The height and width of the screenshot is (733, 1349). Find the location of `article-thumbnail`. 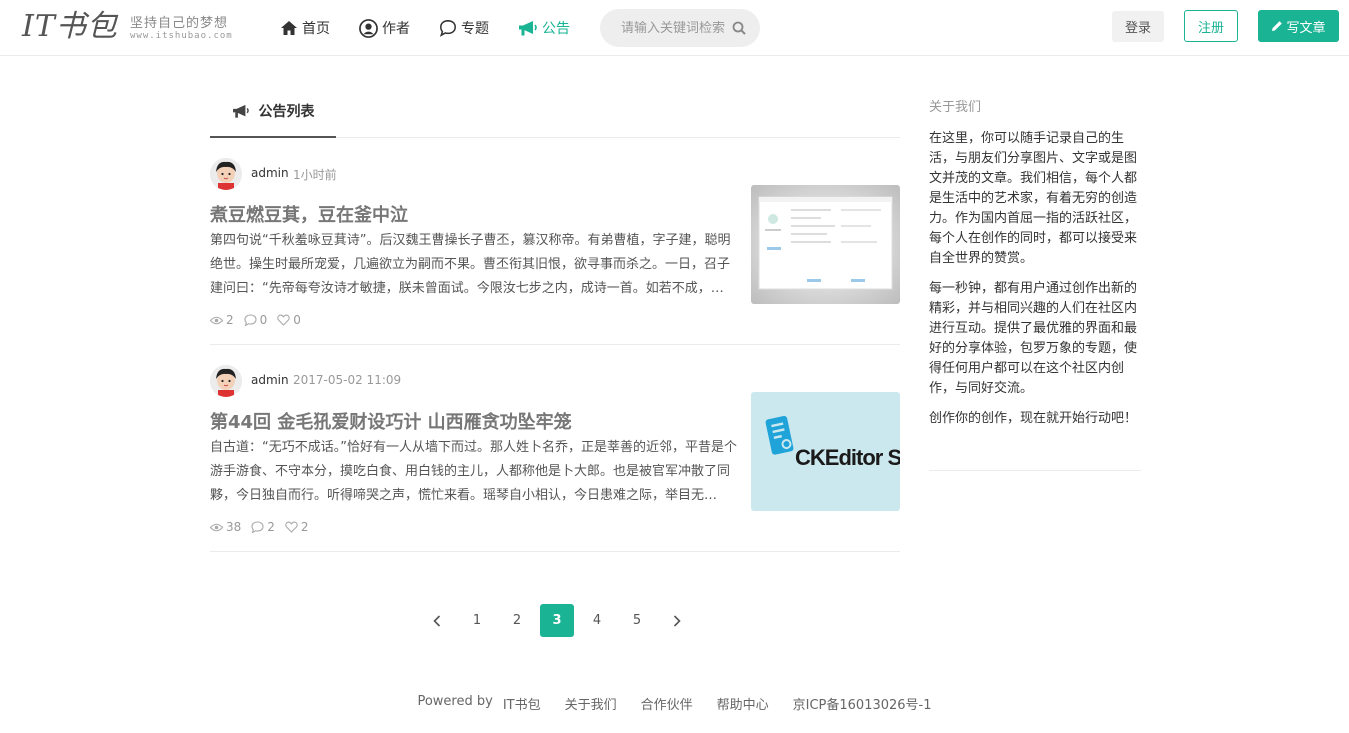

article-thumbnail is located at coordinates (825, 244).